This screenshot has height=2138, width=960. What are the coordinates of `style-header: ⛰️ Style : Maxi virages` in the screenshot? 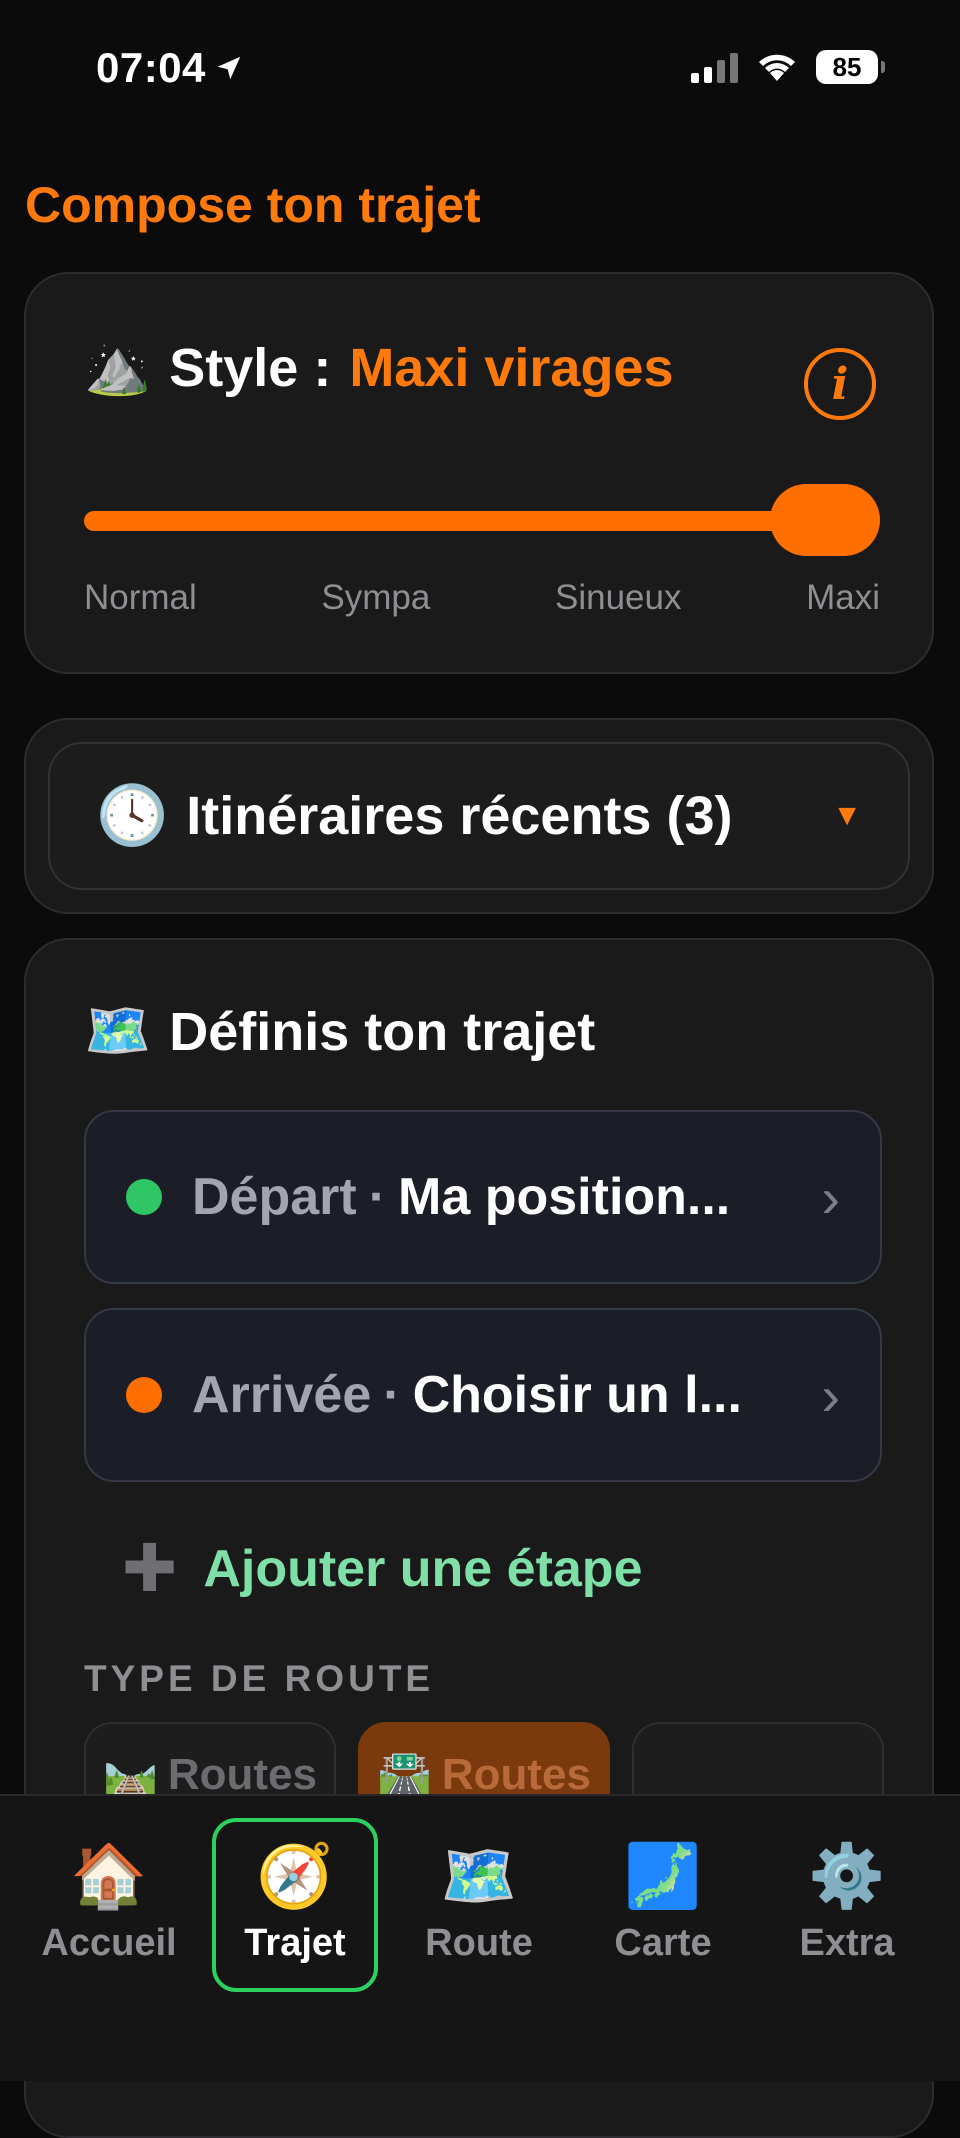 It's located at (379, 367).